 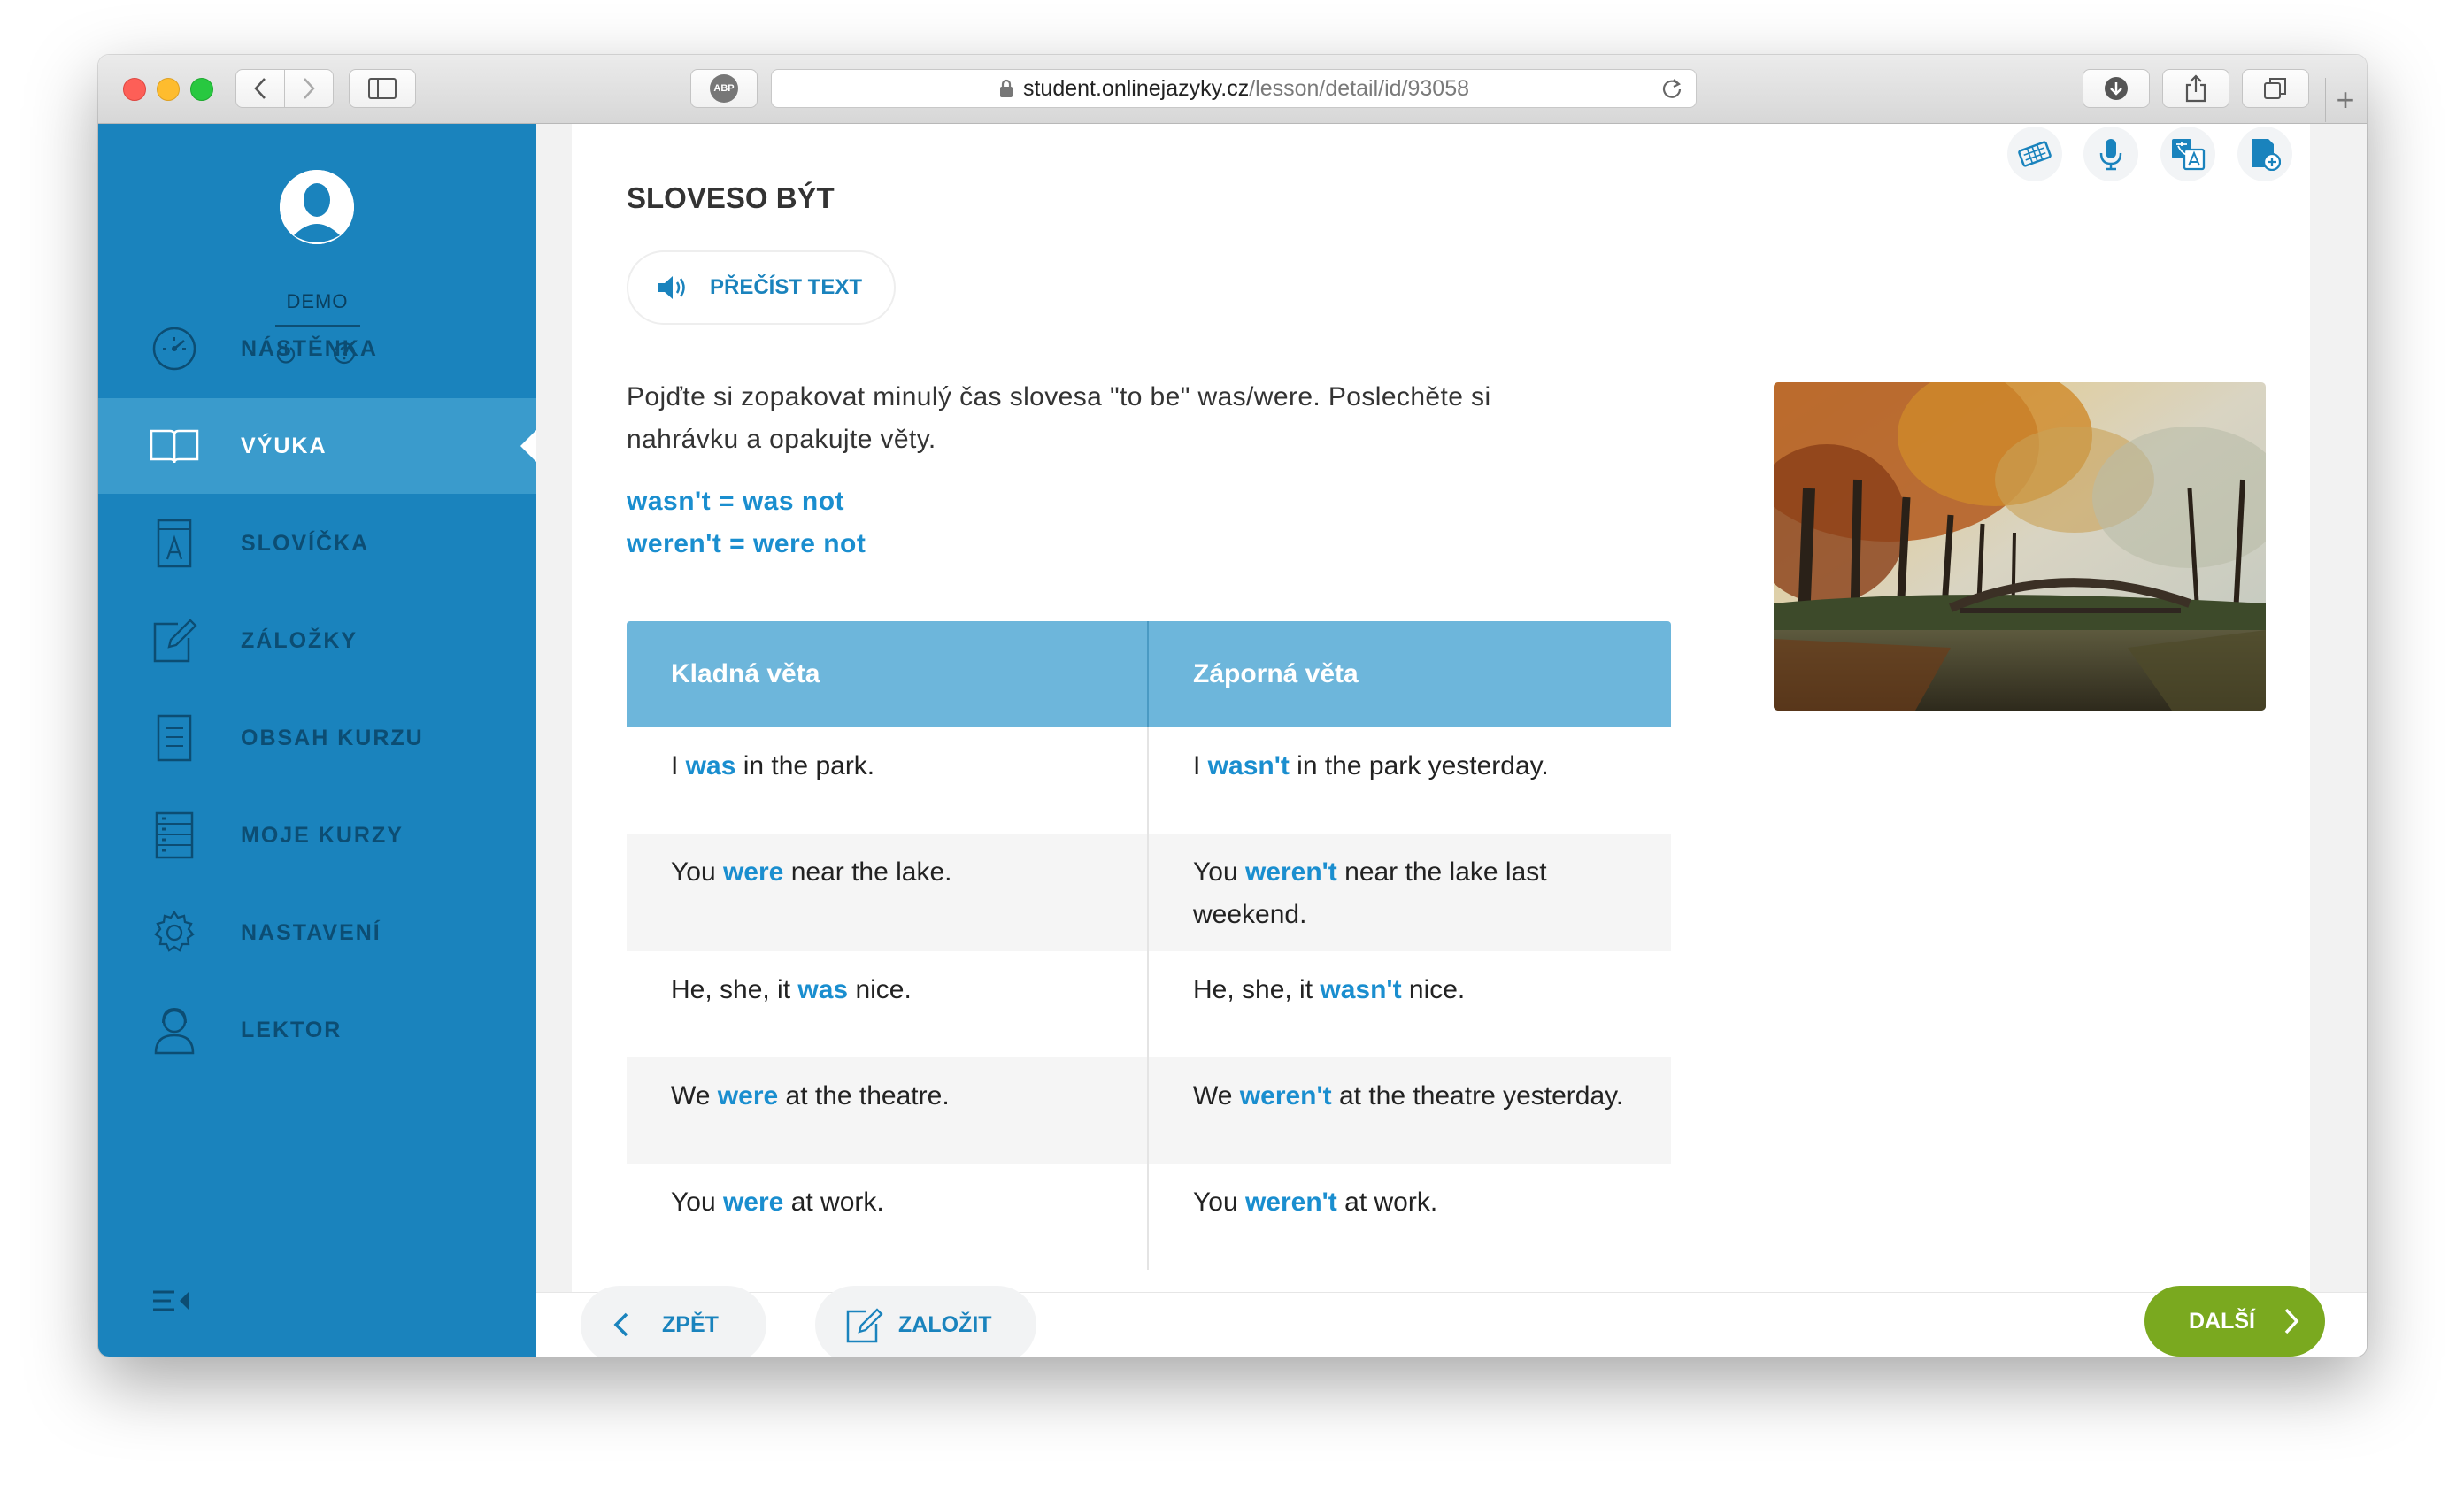 I want to click on sidebar-item-label: LEKTOR, so click(x=292, y=1029).